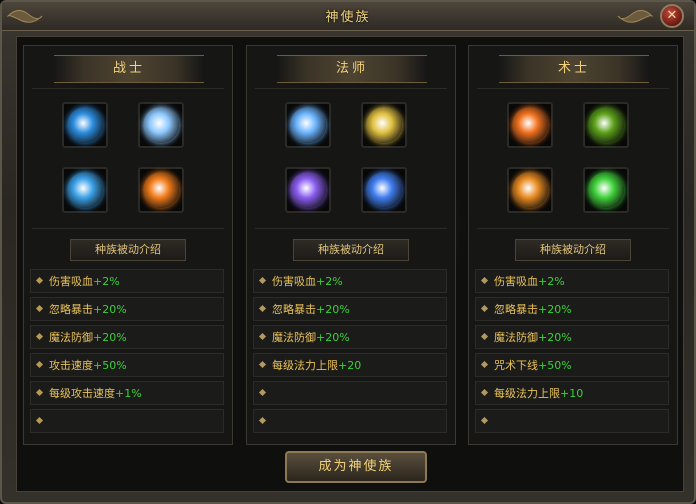  I want to click on passive-label: 攻击速度, so click(71, 365).